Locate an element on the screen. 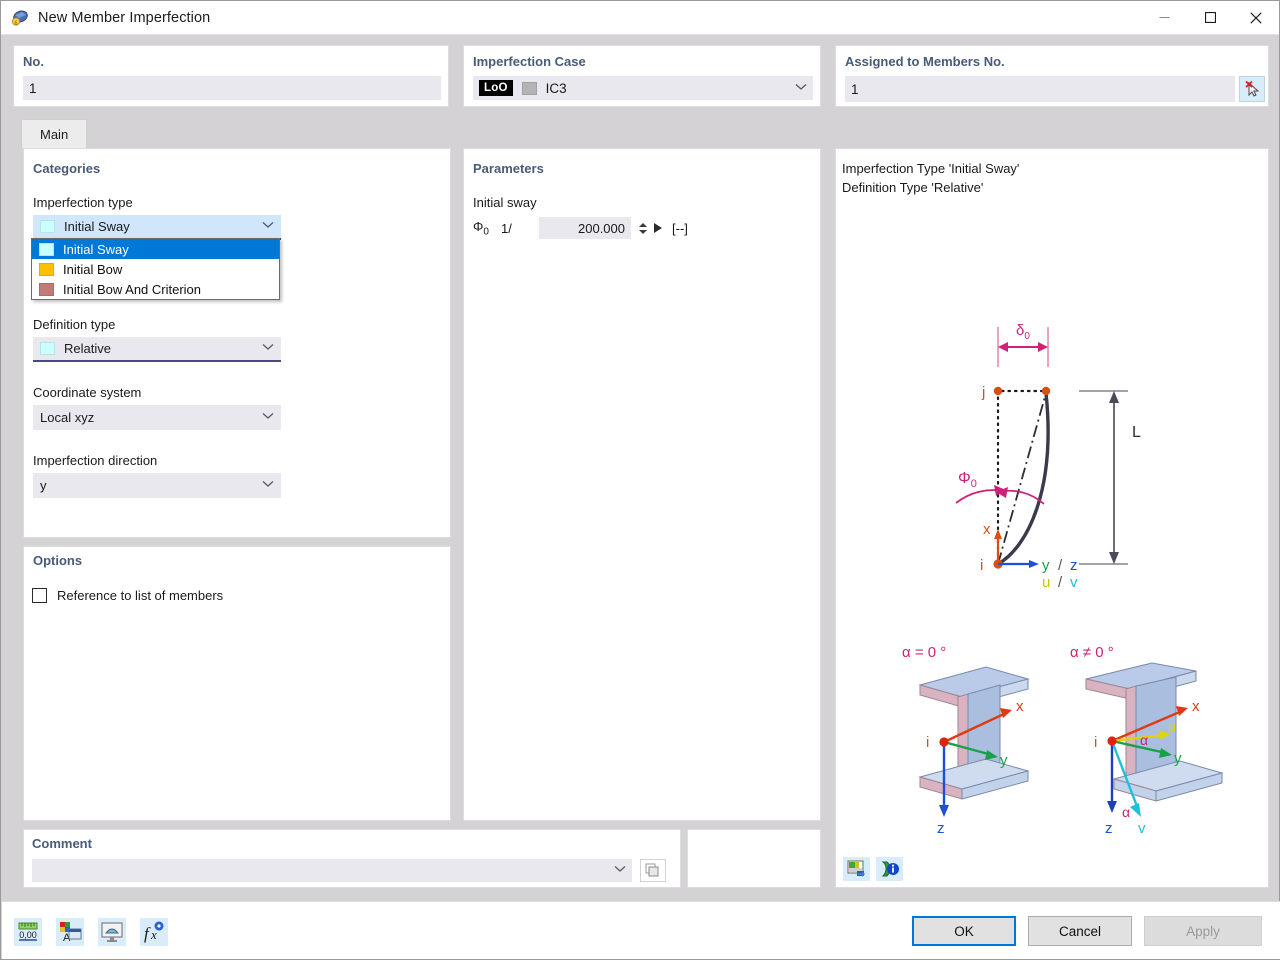 This screenshot has height=960, width=1280. sway-diagram: δ0 j i Φ0 x y / z u / v L is located at coordinates (1048, 456).